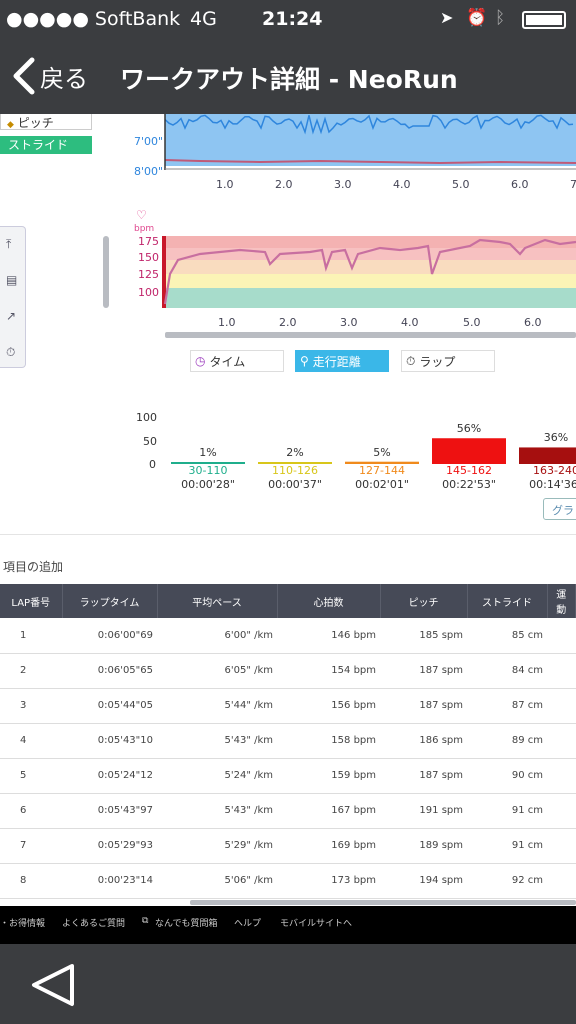 This screenshot has height=1024, width=576. What do you see at coordinates (328, 706) in the screenshot?
I see `table-cell: 156 bpm` at bounding box center [328, 706].